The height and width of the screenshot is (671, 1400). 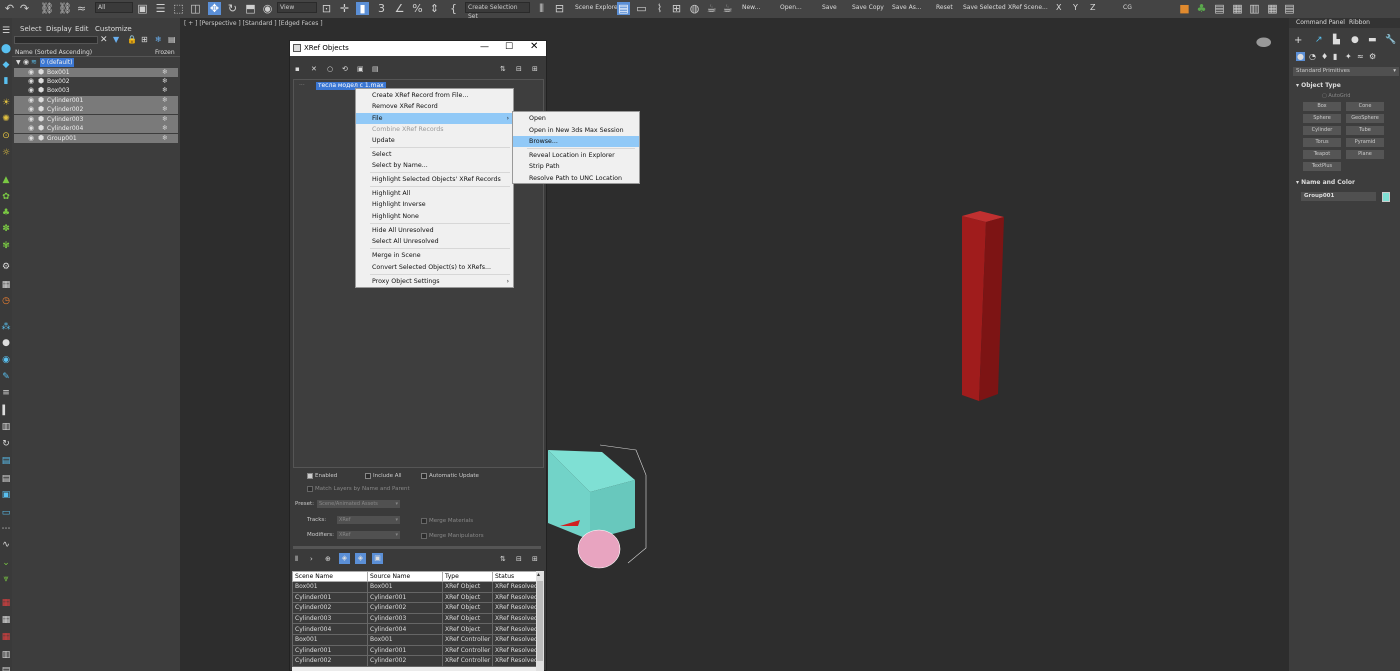 What do you see at coordinates (9, 8) in the screenshot?
I see `undo-icon: ↶` at bounding box center [9, 8].